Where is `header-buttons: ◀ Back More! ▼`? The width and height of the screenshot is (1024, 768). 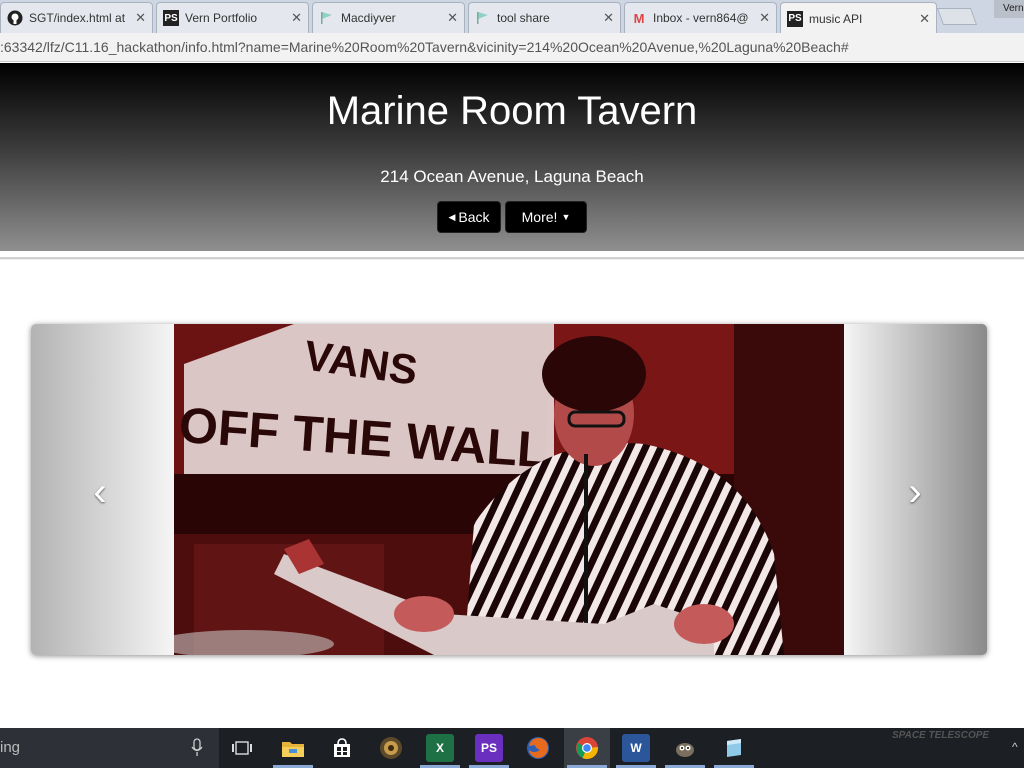
header-buttons: ◀ Back More! ▼ is located at coordinates (512, 217).